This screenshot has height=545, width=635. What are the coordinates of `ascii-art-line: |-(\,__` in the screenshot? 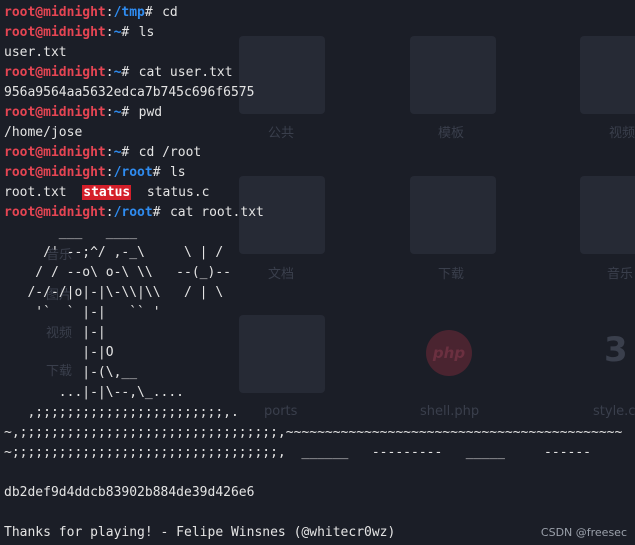 It's located at (71, 372).